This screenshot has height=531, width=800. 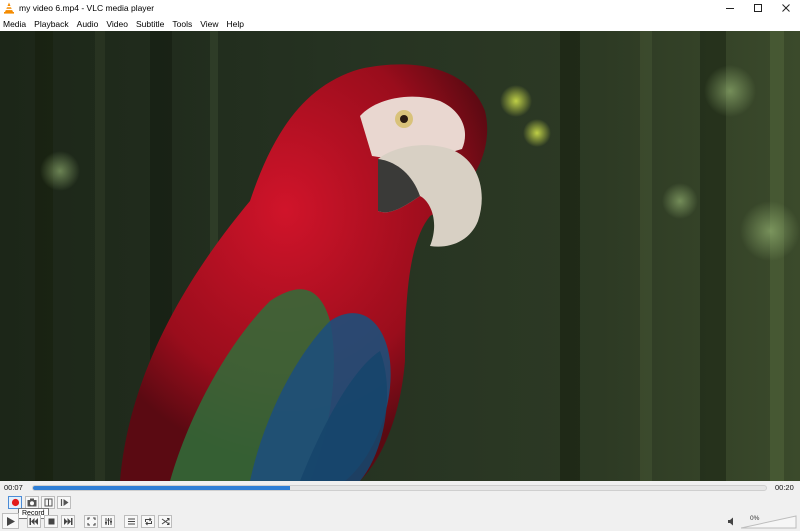 I want to click on next-icon, so click(x=68, y=521).